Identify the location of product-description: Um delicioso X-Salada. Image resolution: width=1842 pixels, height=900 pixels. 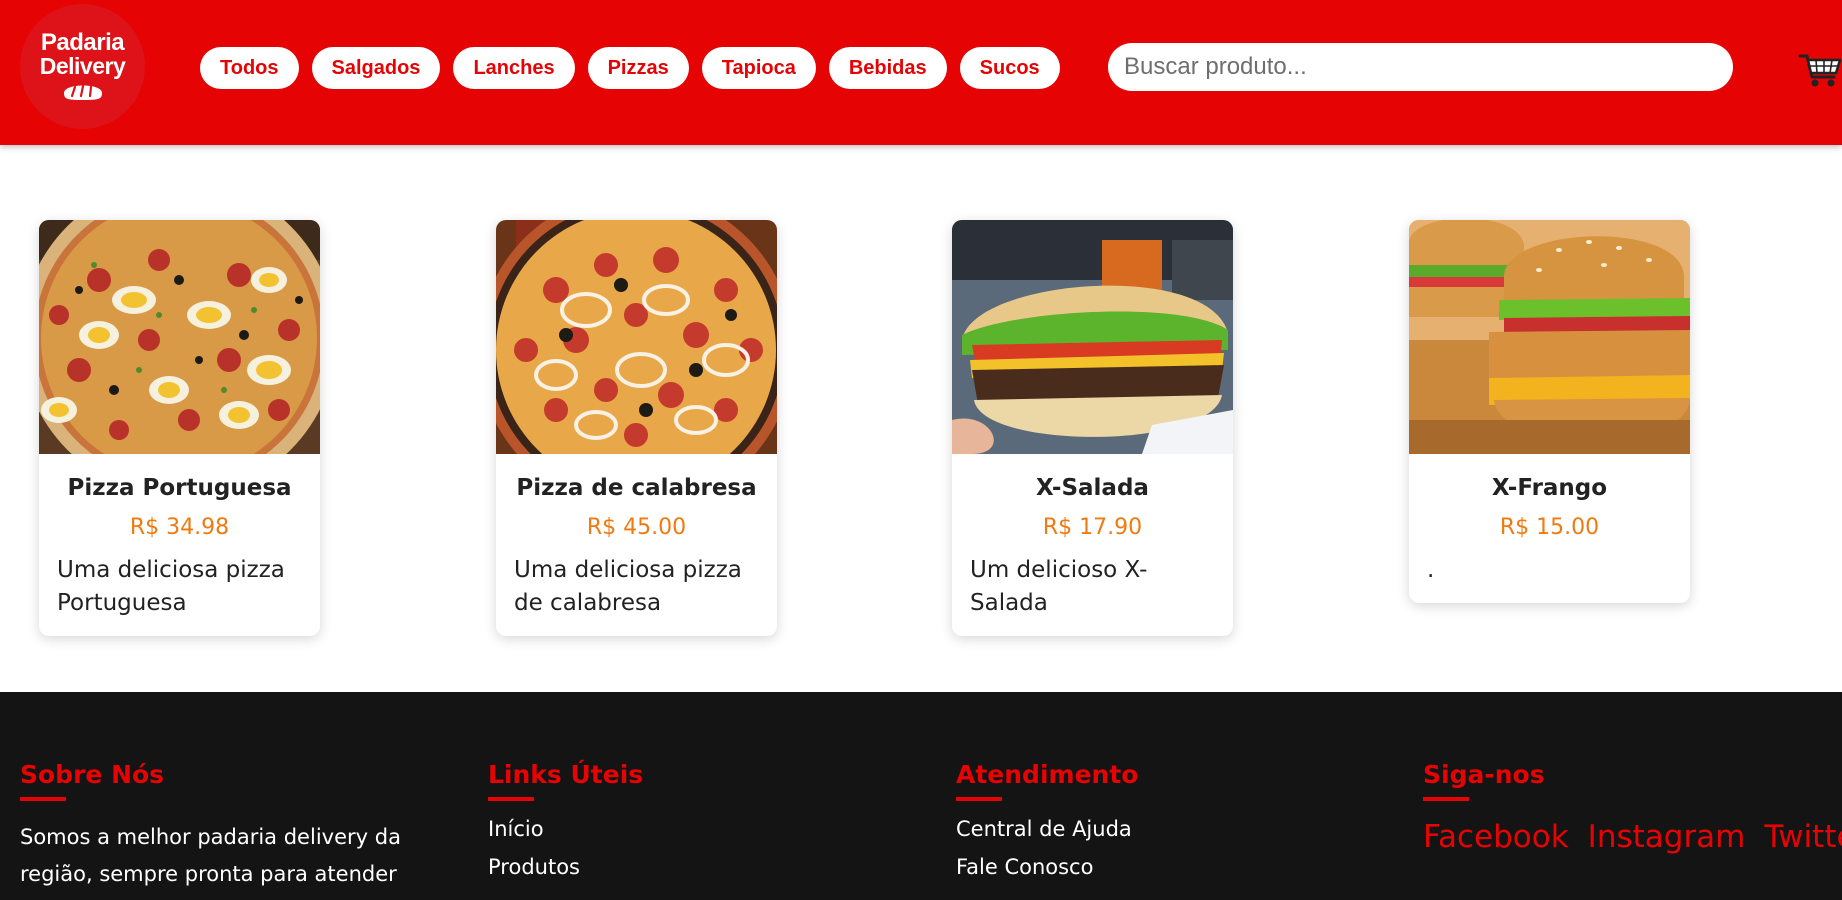
(1059, 586).